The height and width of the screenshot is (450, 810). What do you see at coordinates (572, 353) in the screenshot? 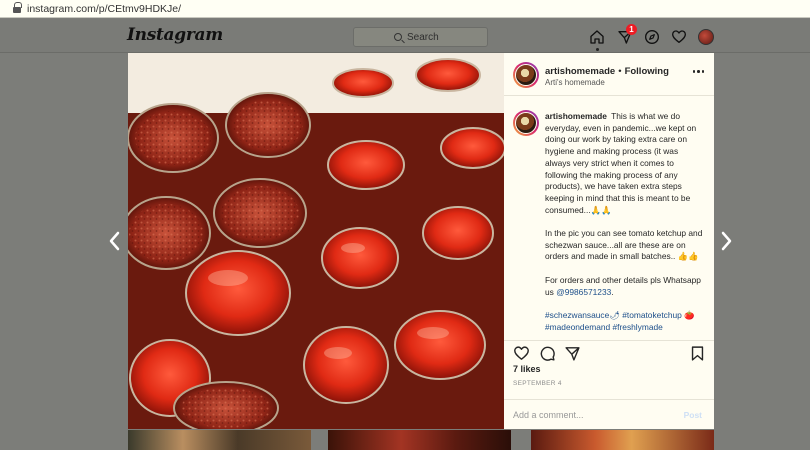
I see `share-paper-plane-icon` at bounding box center [572, 353].